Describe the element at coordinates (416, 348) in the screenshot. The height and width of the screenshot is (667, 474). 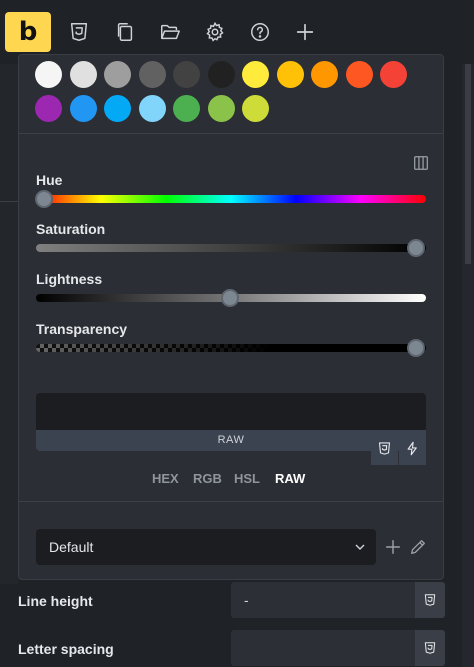
I see `transparency-slider-handle` at that location.